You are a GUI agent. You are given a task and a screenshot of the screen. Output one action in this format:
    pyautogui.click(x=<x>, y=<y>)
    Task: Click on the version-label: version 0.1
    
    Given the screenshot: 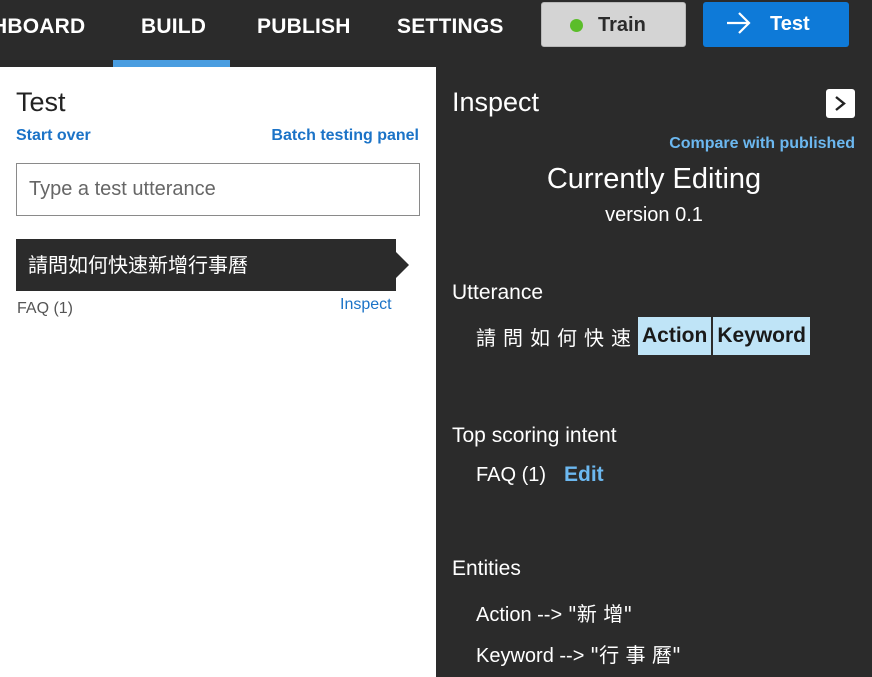 What is the action you would take?
    pyautogui.click(x=654, y=215)
    